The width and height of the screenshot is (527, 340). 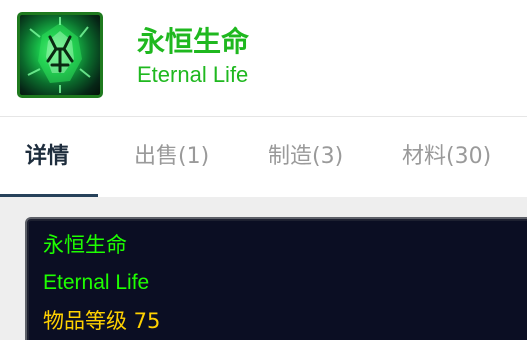 I want to click on tab-craft: 制造(3), so click(x=305, y=157).